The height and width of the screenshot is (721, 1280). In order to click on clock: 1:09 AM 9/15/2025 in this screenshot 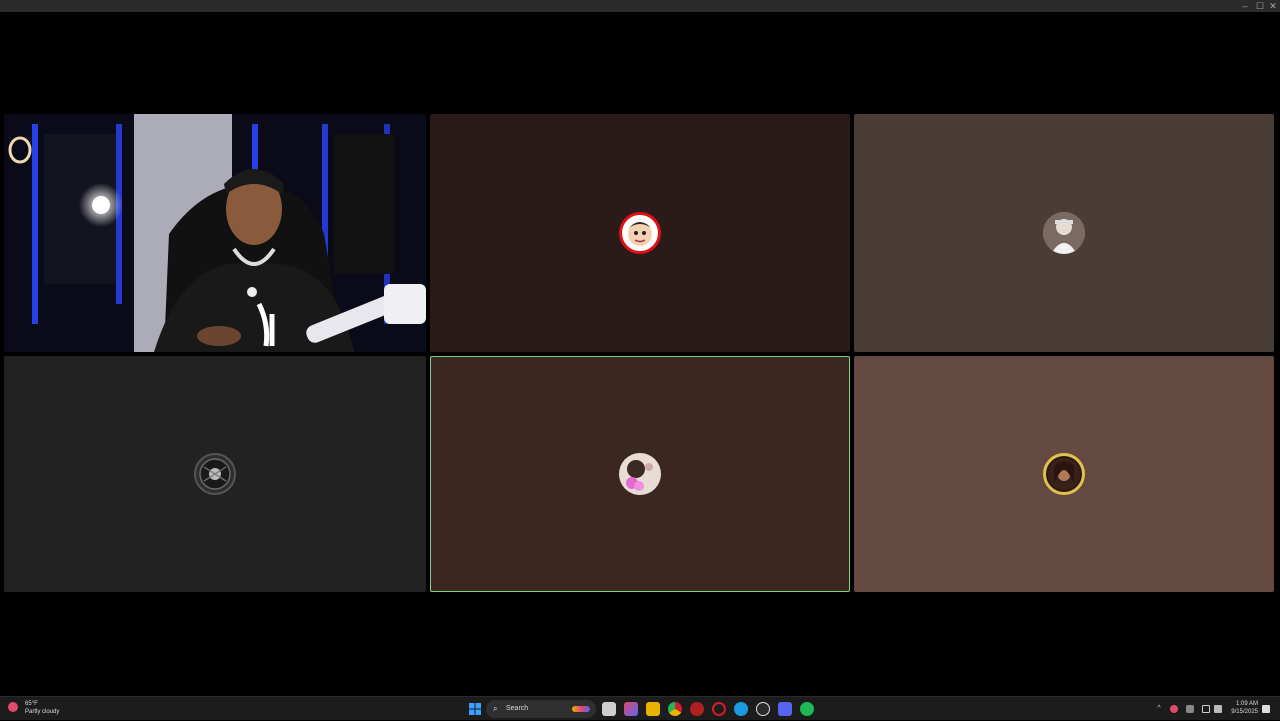, I will do `click(1243, 708)`.